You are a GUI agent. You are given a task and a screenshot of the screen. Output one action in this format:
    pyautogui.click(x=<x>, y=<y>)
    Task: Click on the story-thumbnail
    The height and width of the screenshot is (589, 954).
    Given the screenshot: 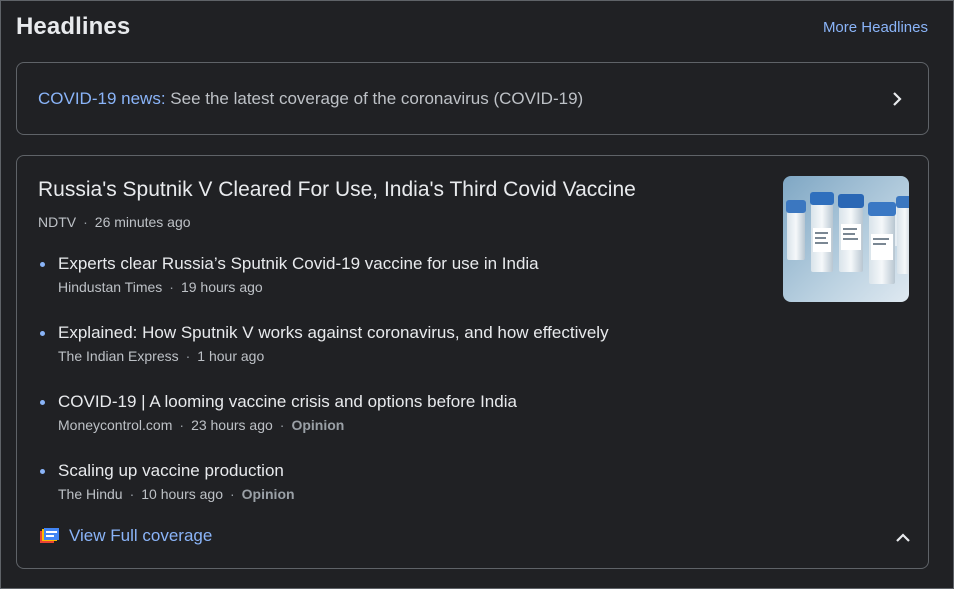 What is the action you would take?
    pyautogui.click(x=846, y=239)
    